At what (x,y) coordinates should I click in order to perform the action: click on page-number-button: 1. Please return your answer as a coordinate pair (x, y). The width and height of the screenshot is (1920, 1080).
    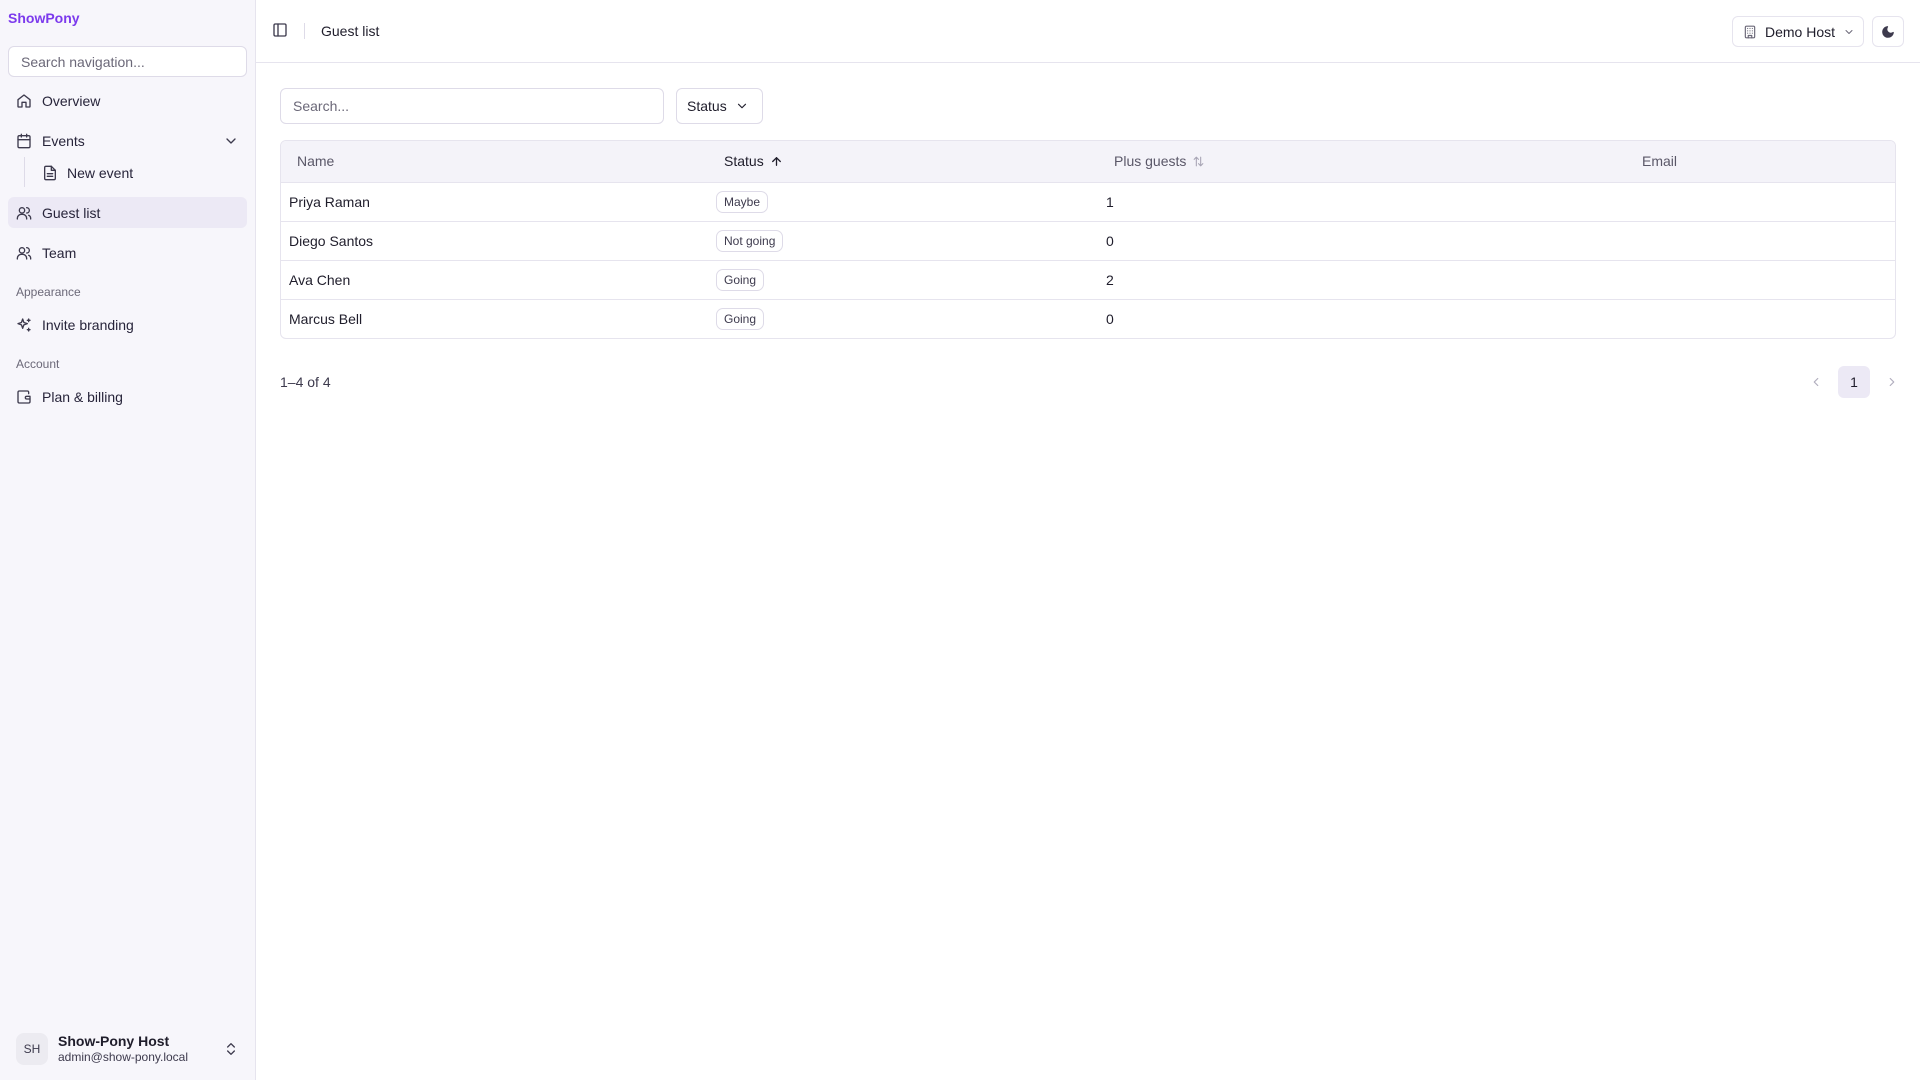
    Looking at the image, I should click on (1854, 382).